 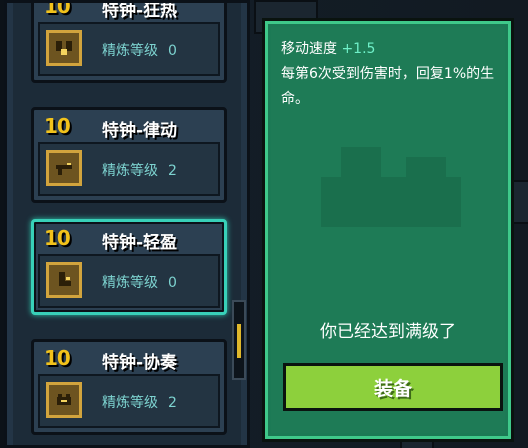 What do you see at coordinates (393, 387) in the screenshot?
I see `equip-button: 装备` at bounding box center [393, 387].